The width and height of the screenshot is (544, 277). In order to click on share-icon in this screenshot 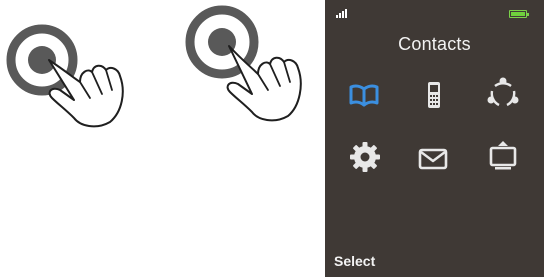, I will do `click(503, 93)`.